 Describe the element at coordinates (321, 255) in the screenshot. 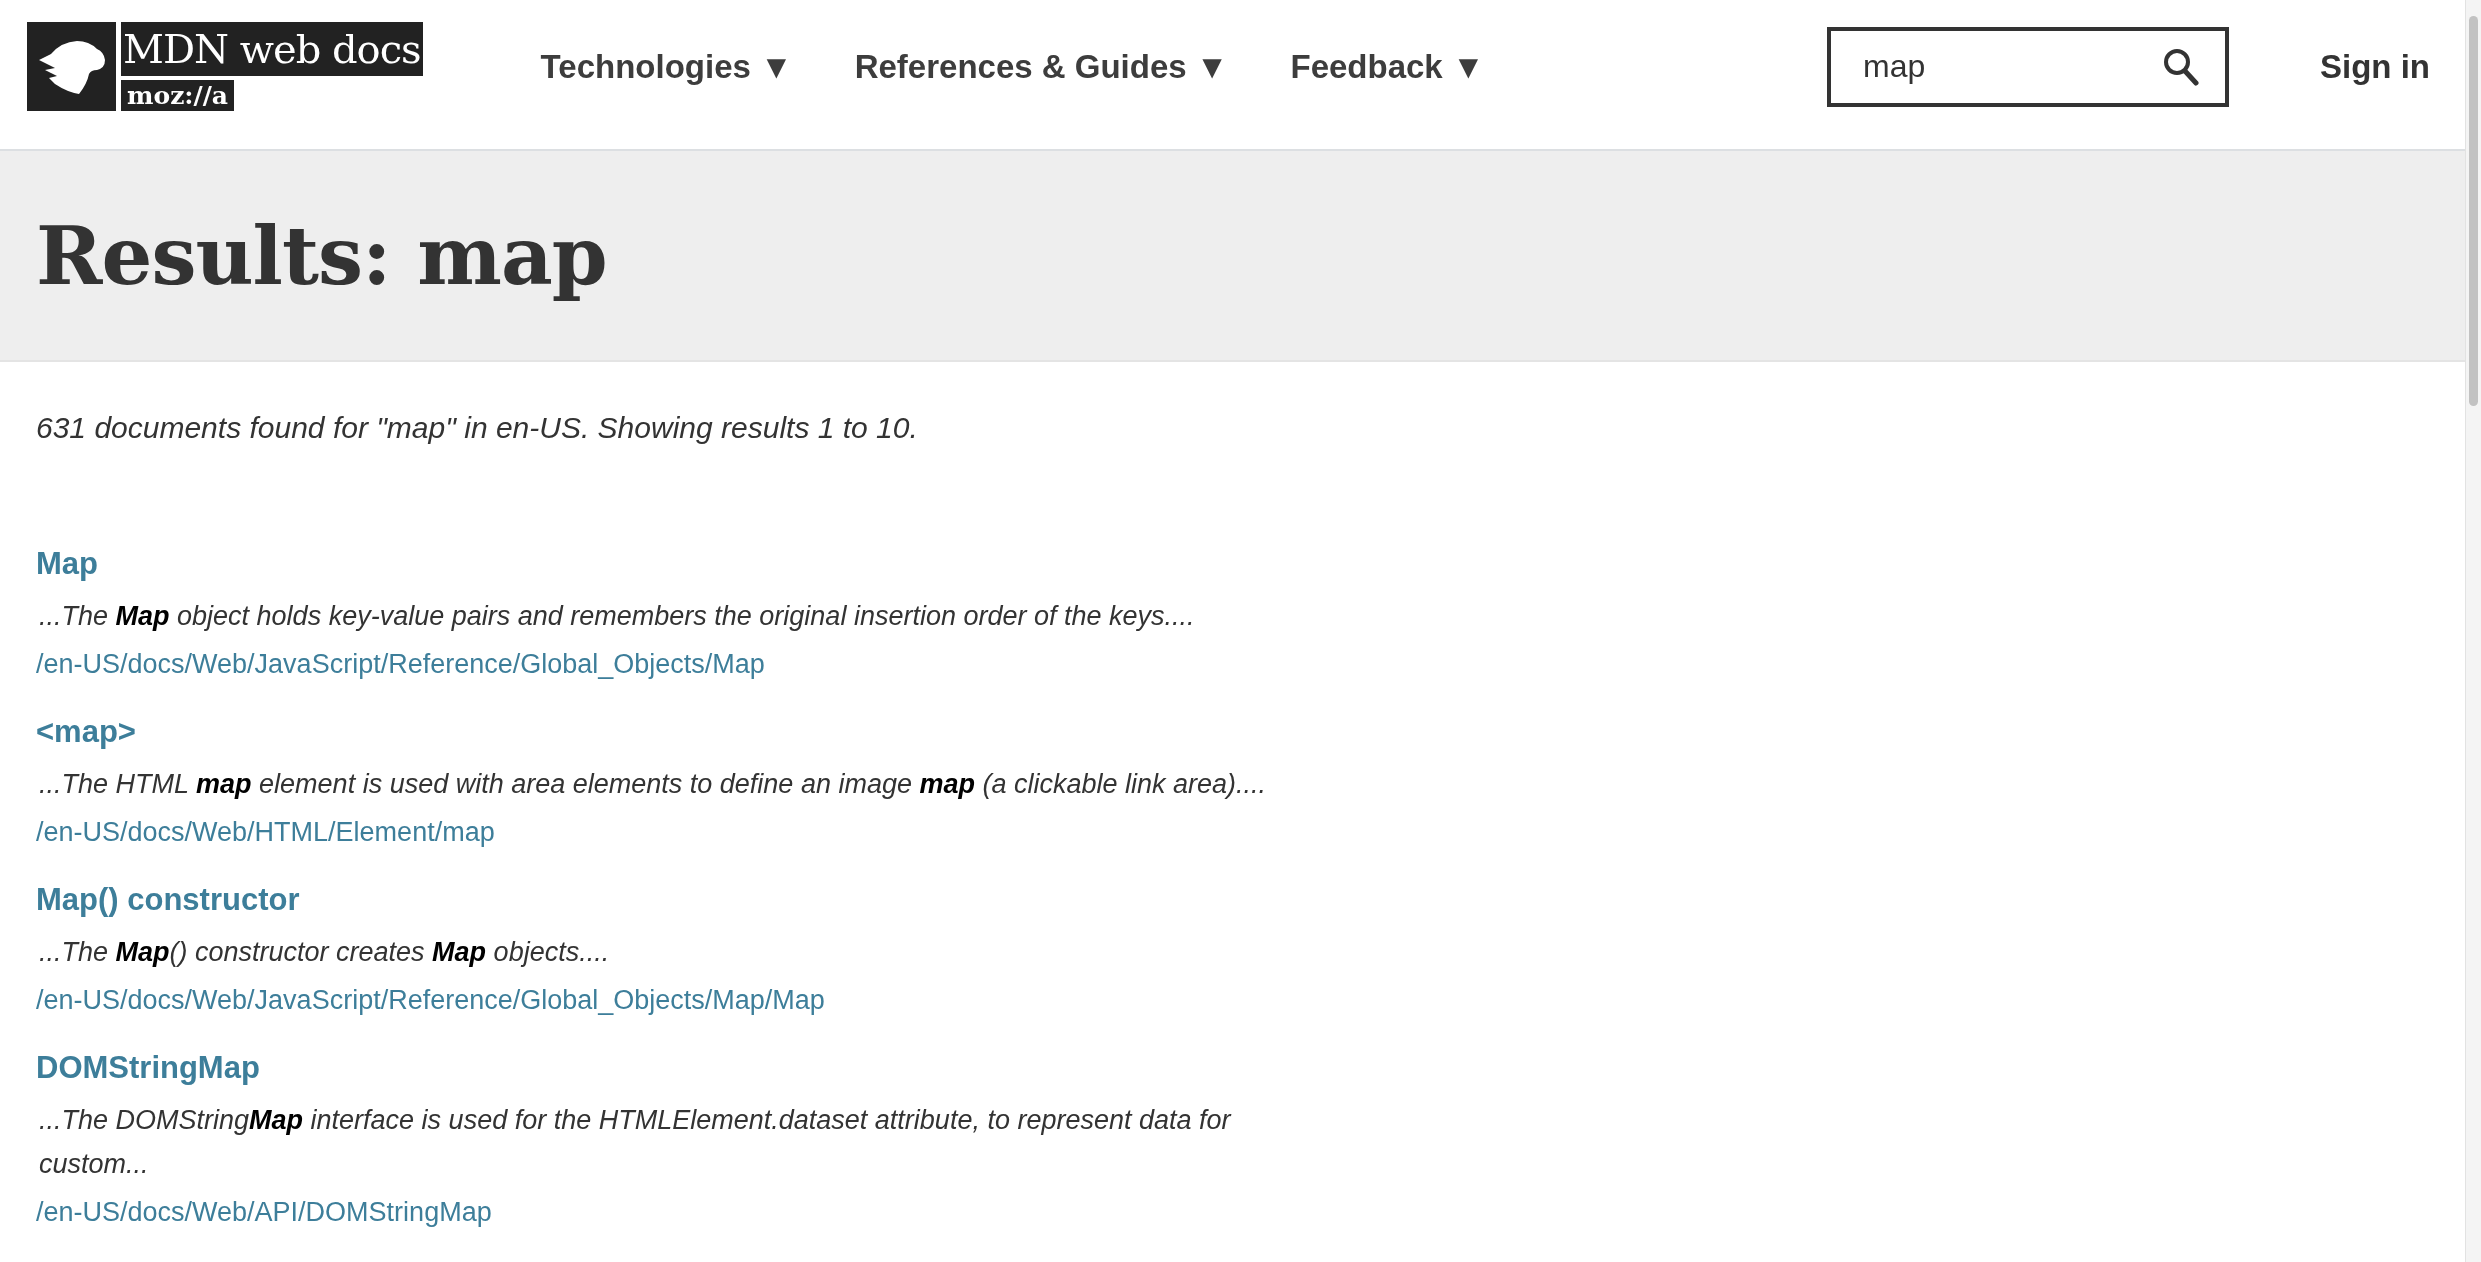

I see `page-title: Results: map` at that location.